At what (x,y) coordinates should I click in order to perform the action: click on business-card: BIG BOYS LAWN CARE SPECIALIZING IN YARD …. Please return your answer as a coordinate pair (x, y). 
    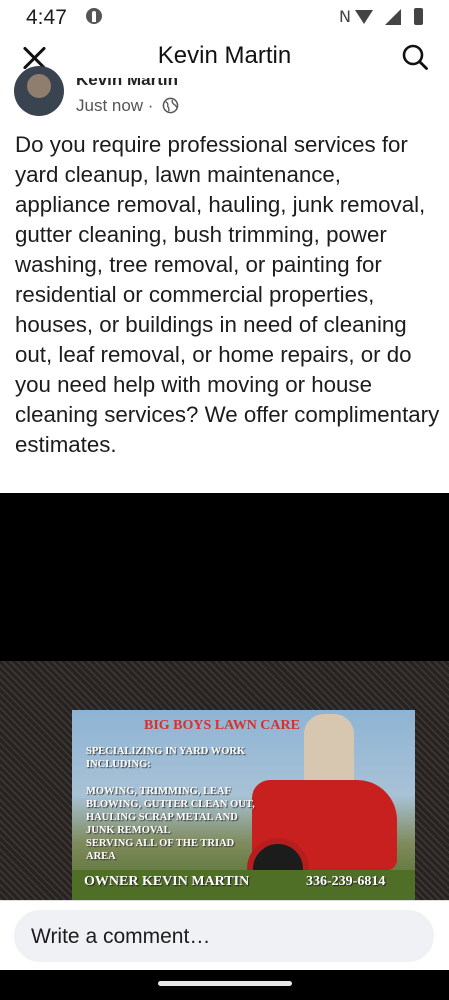
    Looking at the image, I should click on (243, 805).